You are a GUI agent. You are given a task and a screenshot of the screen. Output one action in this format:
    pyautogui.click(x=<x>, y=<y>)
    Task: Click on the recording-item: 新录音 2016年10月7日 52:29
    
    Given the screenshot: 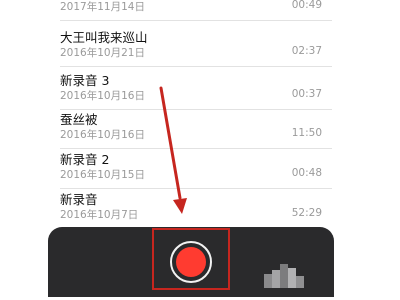 What is the action you would take?
    pyautogui.click(x=190, y=206)
    